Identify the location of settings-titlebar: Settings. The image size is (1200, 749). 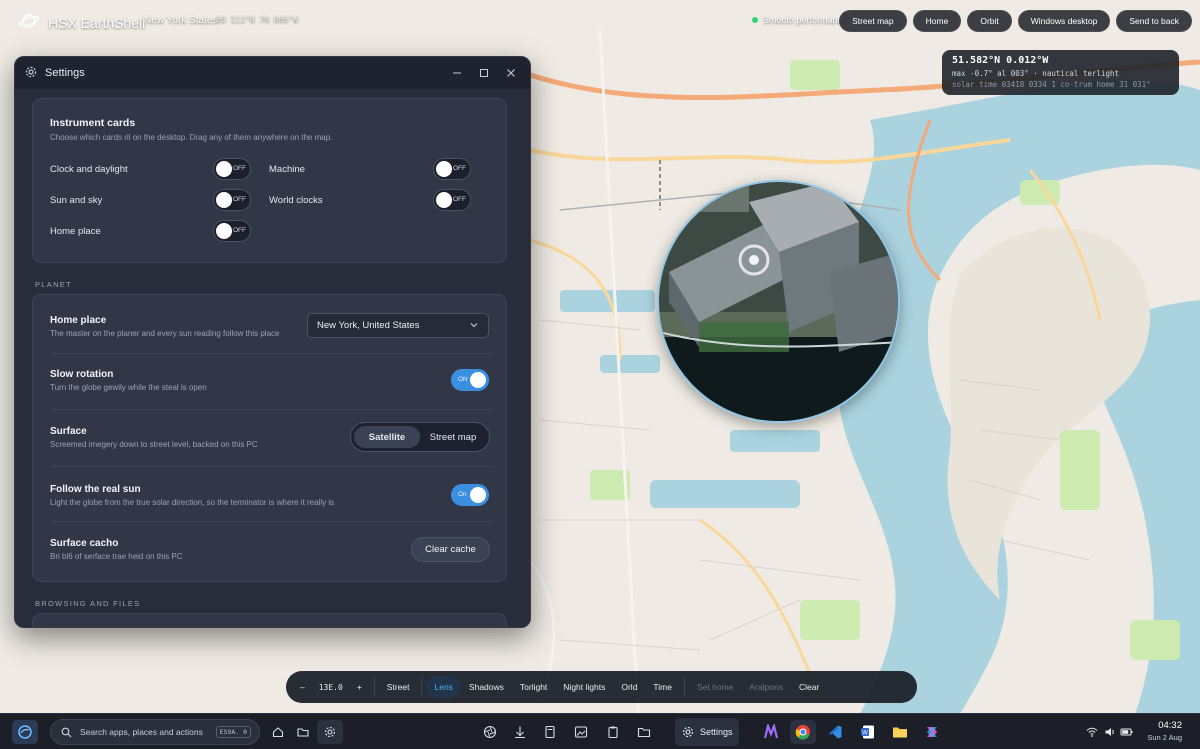
(272, 73).